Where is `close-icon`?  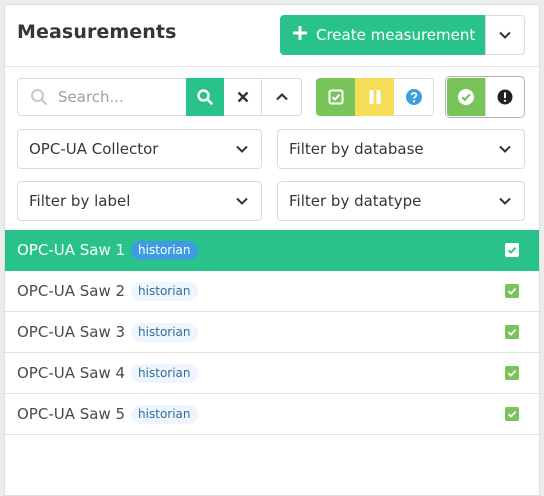 close-icon is located at coordinates (242, 97).